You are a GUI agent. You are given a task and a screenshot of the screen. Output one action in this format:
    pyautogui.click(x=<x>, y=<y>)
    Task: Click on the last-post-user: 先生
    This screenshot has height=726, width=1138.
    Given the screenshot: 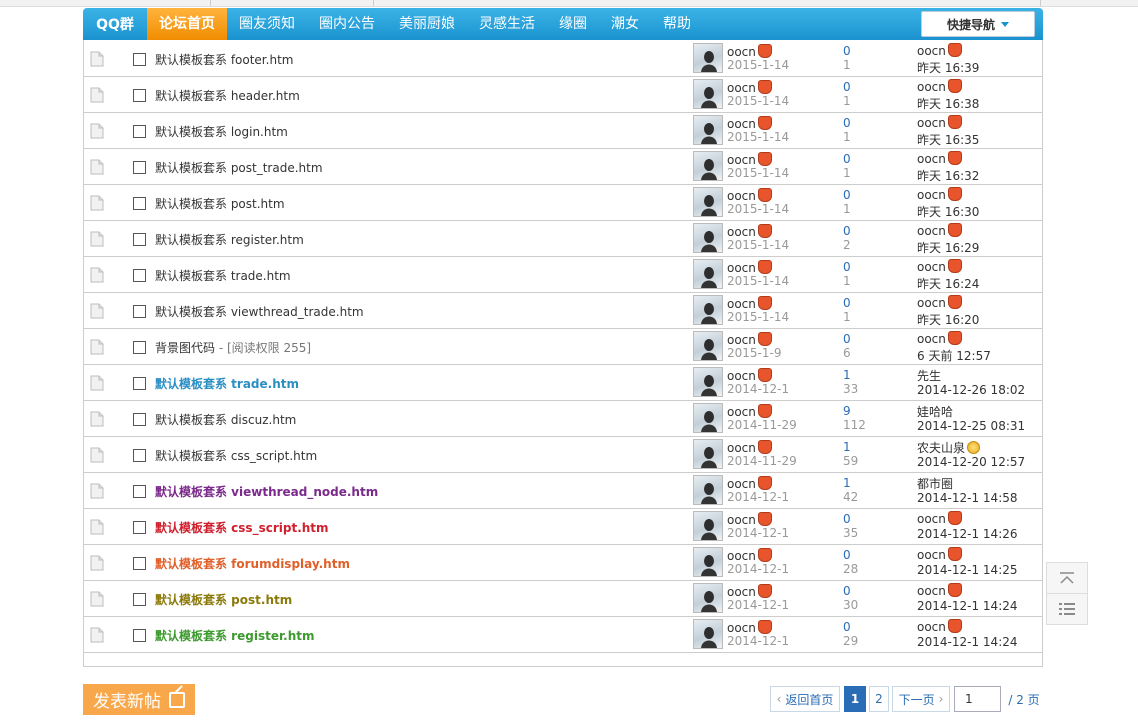 What is the action you would take?
    pyautogui.click(x=929, y=376)
    